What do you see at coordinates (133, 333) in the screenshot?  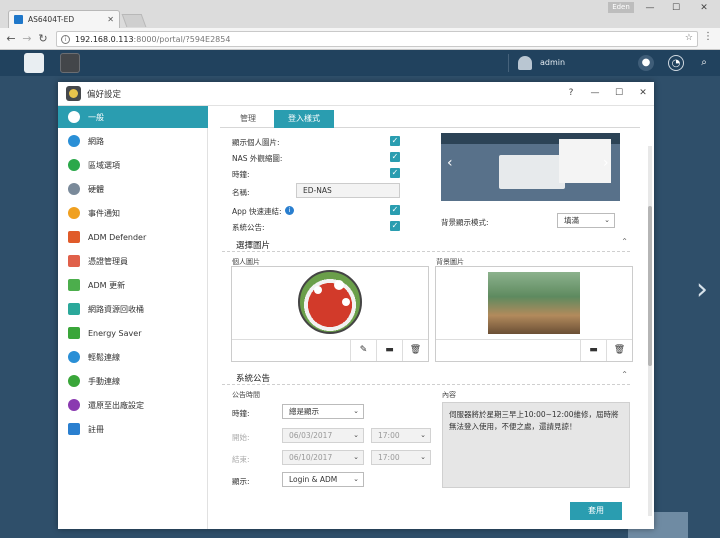 I see `sidebar-item-energy-saver: Energy Saver` at bounding box center [133, 333].